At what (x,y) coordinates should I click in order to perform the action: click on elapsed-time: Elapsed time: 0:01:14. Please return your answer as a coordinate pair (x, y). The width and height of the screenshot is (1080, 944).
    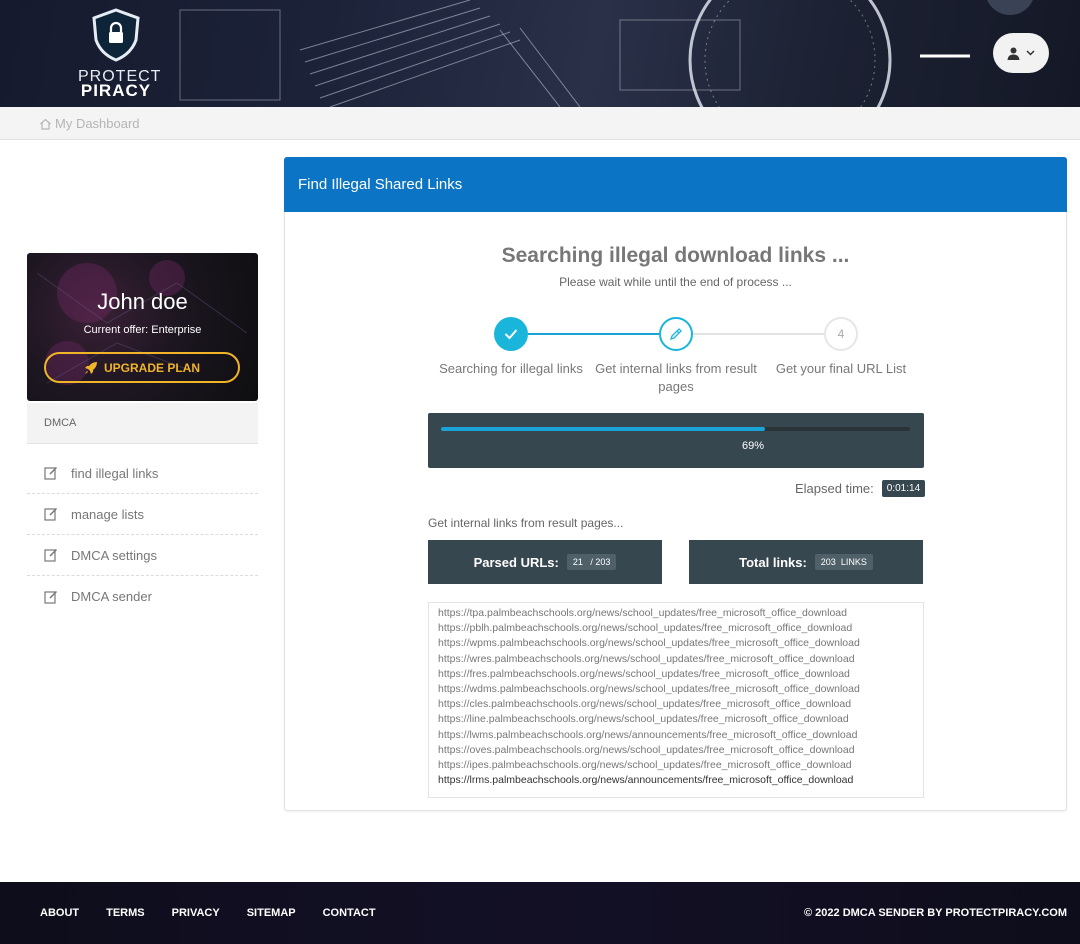
    Looking at the image, I should click on (860, 488).